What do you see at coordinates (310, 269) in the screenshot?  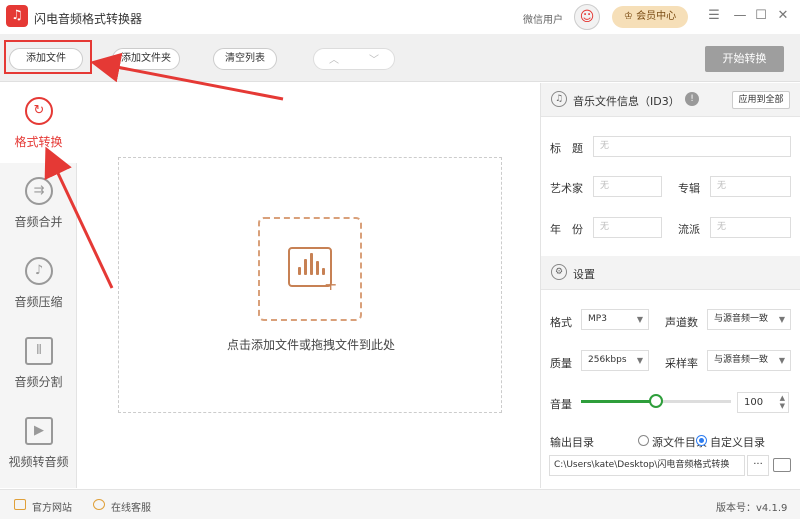 I see `add-audio-icon: +` at bounding box center [310, 269].